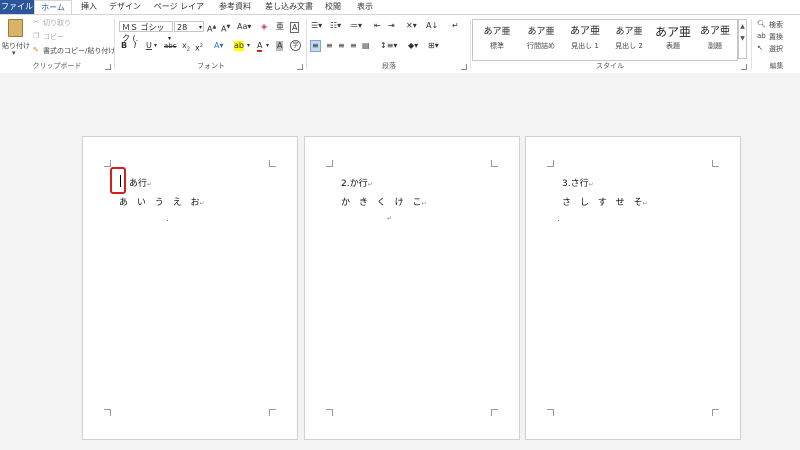 This screenshot has width=800, height=450. I want to click on bullets-icon: ☰▾, so click(316, 26).